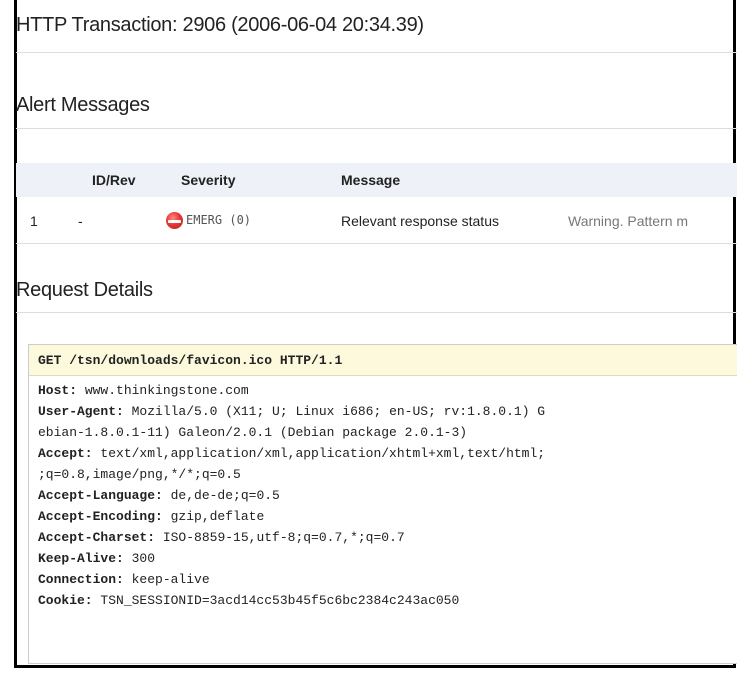 The image size is (740, 674). I want to click on header-key: Accept:, so click(65, 453).